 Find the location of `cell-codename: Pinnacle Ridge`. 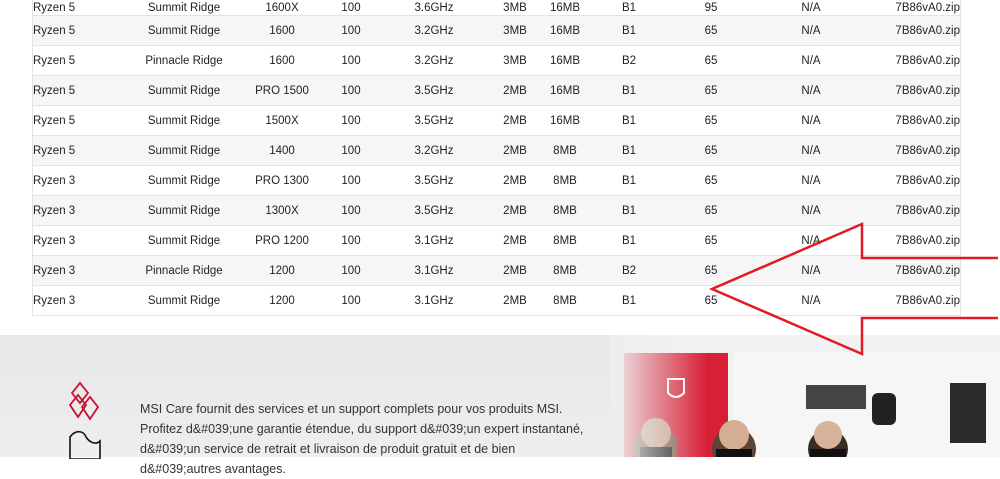

cell-codename: Pinnacle Ridge is located at coordinates (184, 60).